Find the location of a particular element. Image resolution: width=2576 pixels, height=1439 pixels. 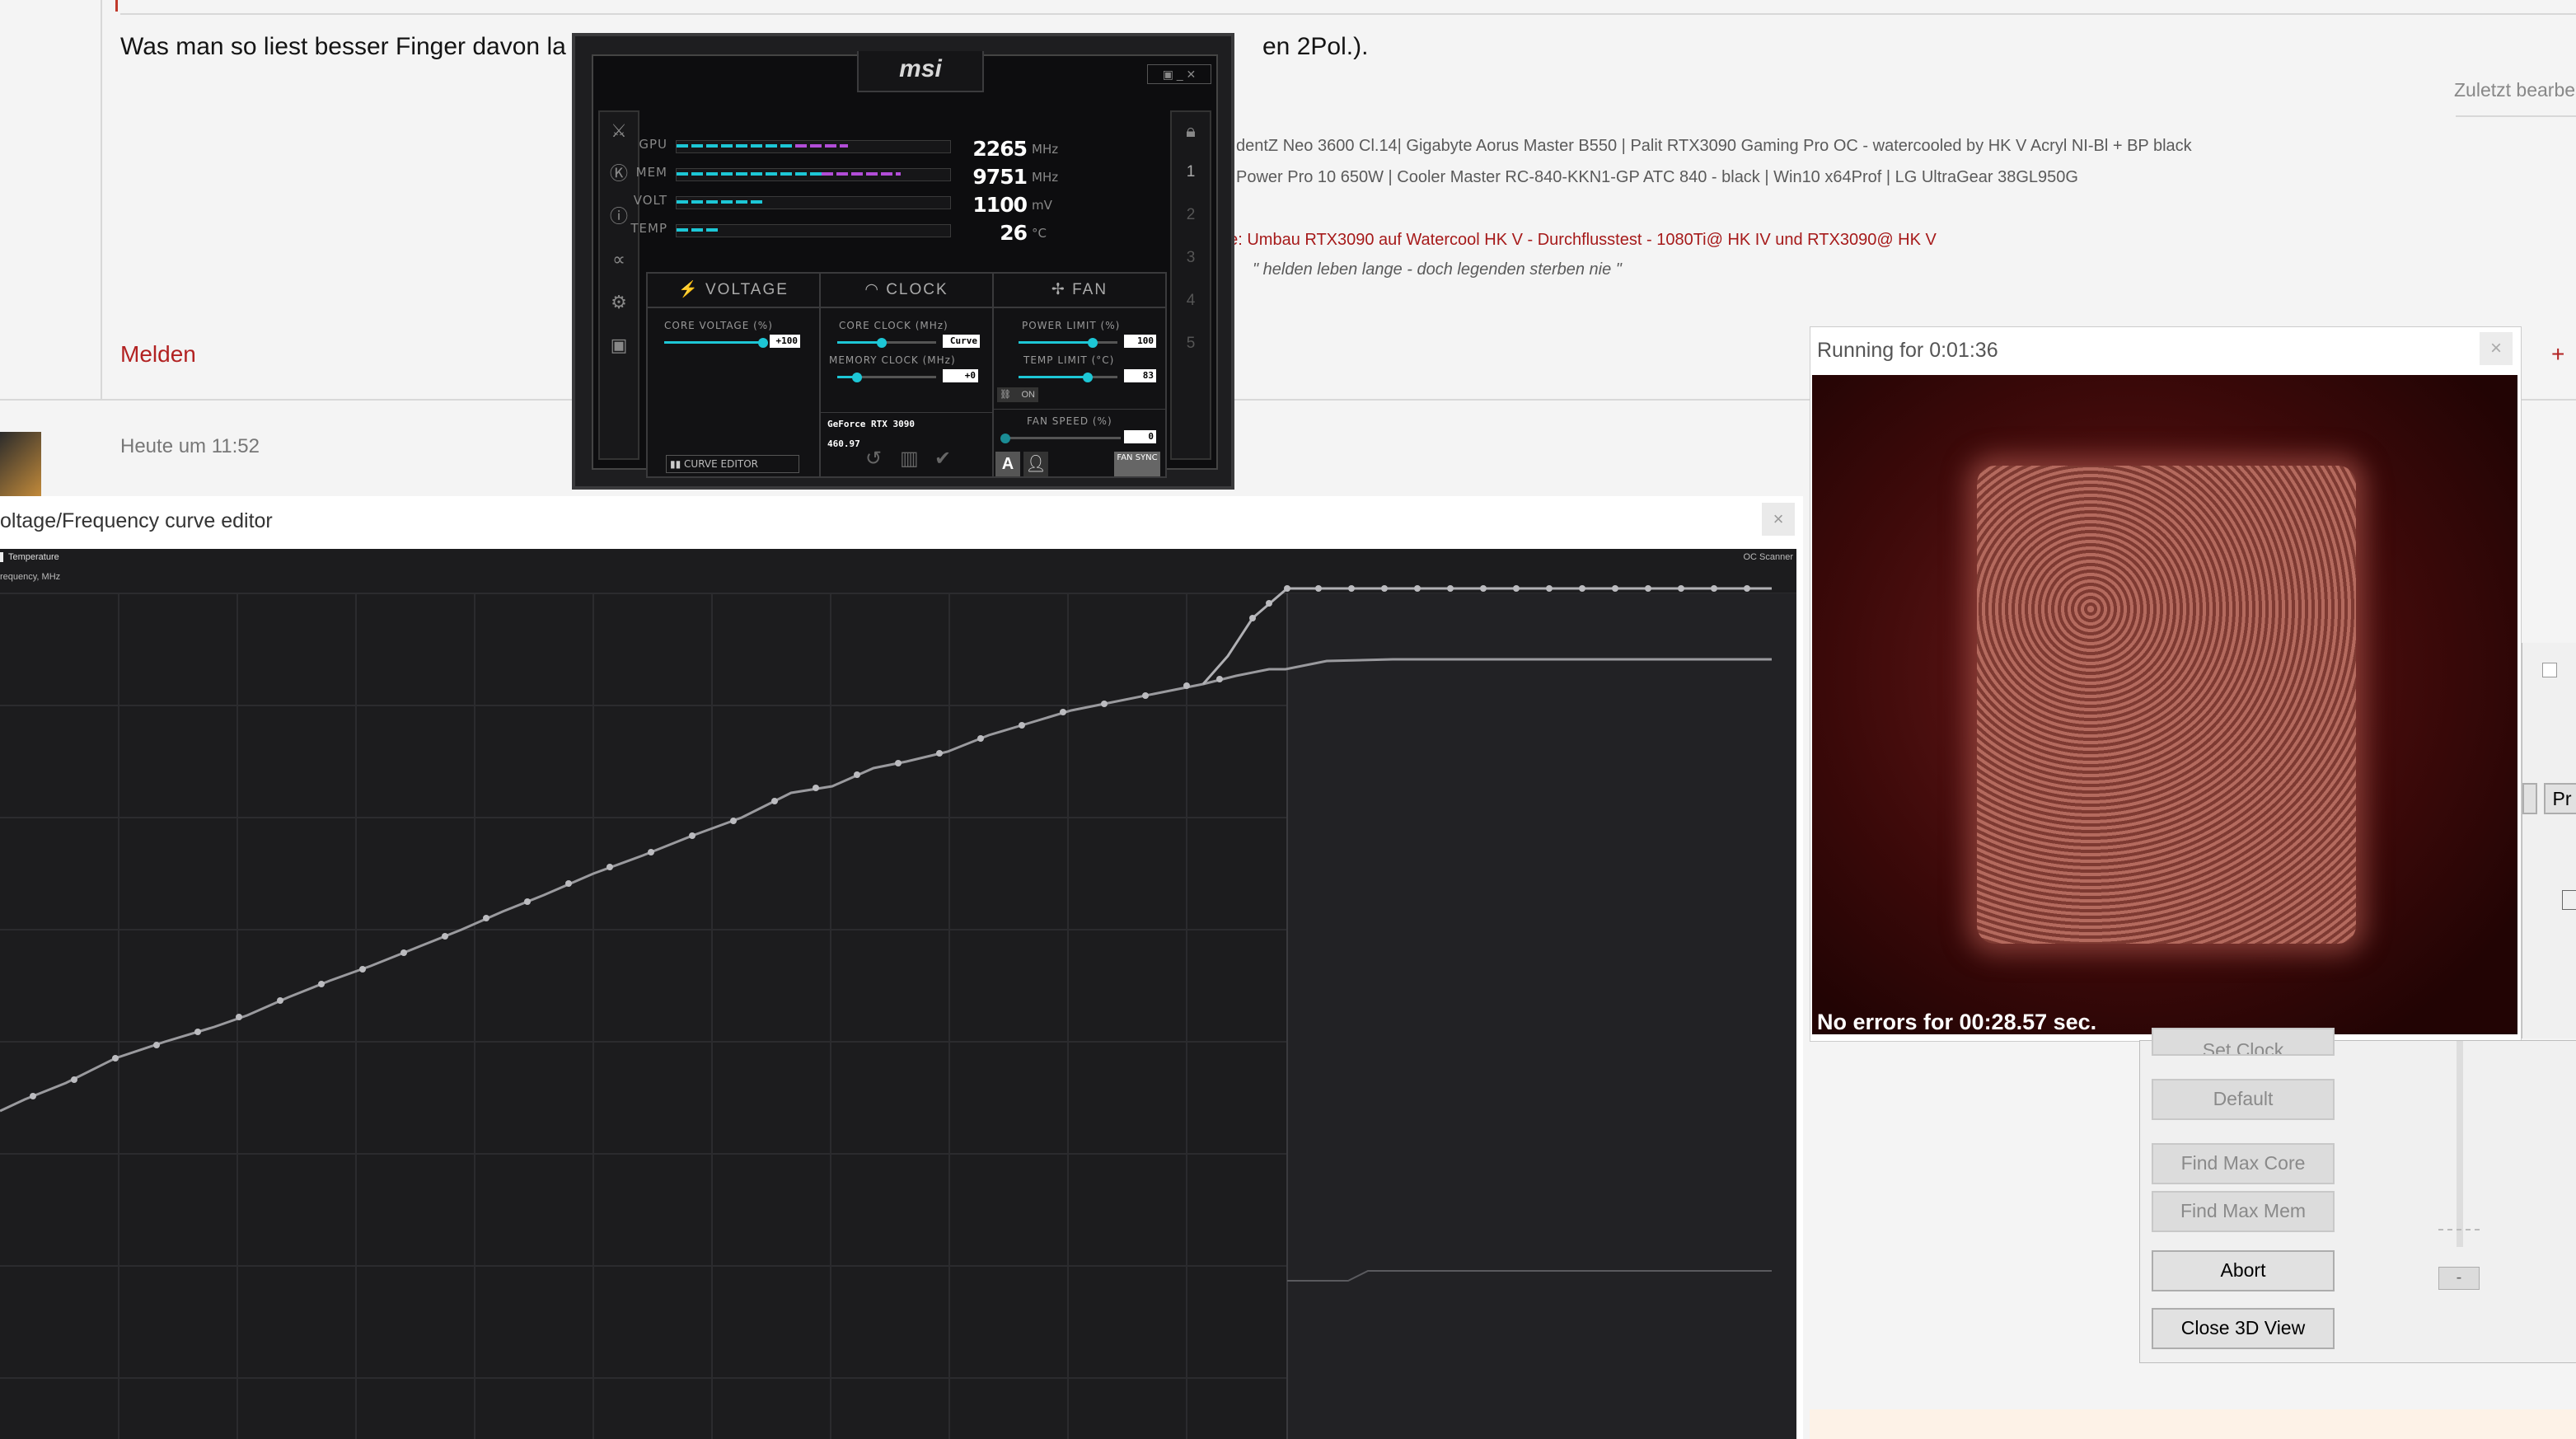

core-voltage-value: +100 is located at coordinates (785, 341).